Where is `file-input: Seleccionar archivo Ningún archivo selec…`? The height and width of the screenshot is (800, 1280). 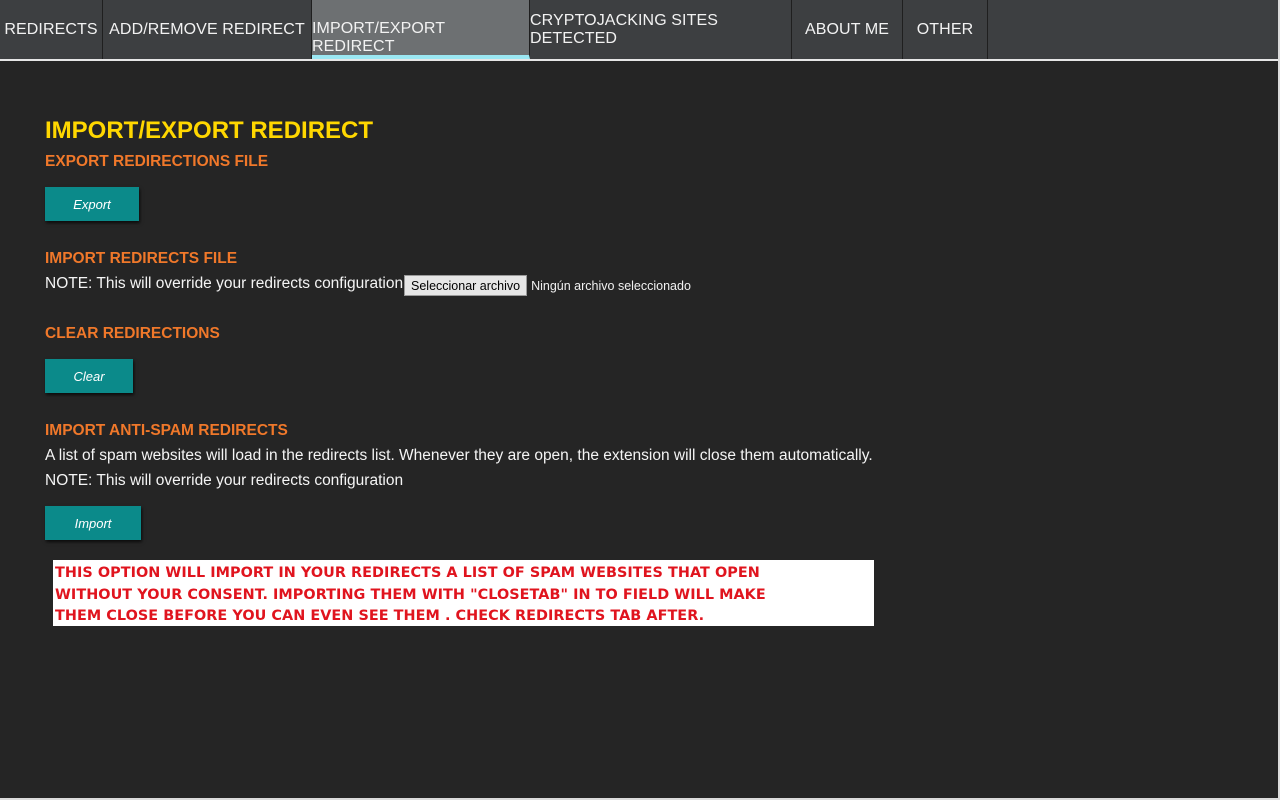
file-input: Seleccionar archivo Ningún archivo selec… is located at coordinates (547, 285).